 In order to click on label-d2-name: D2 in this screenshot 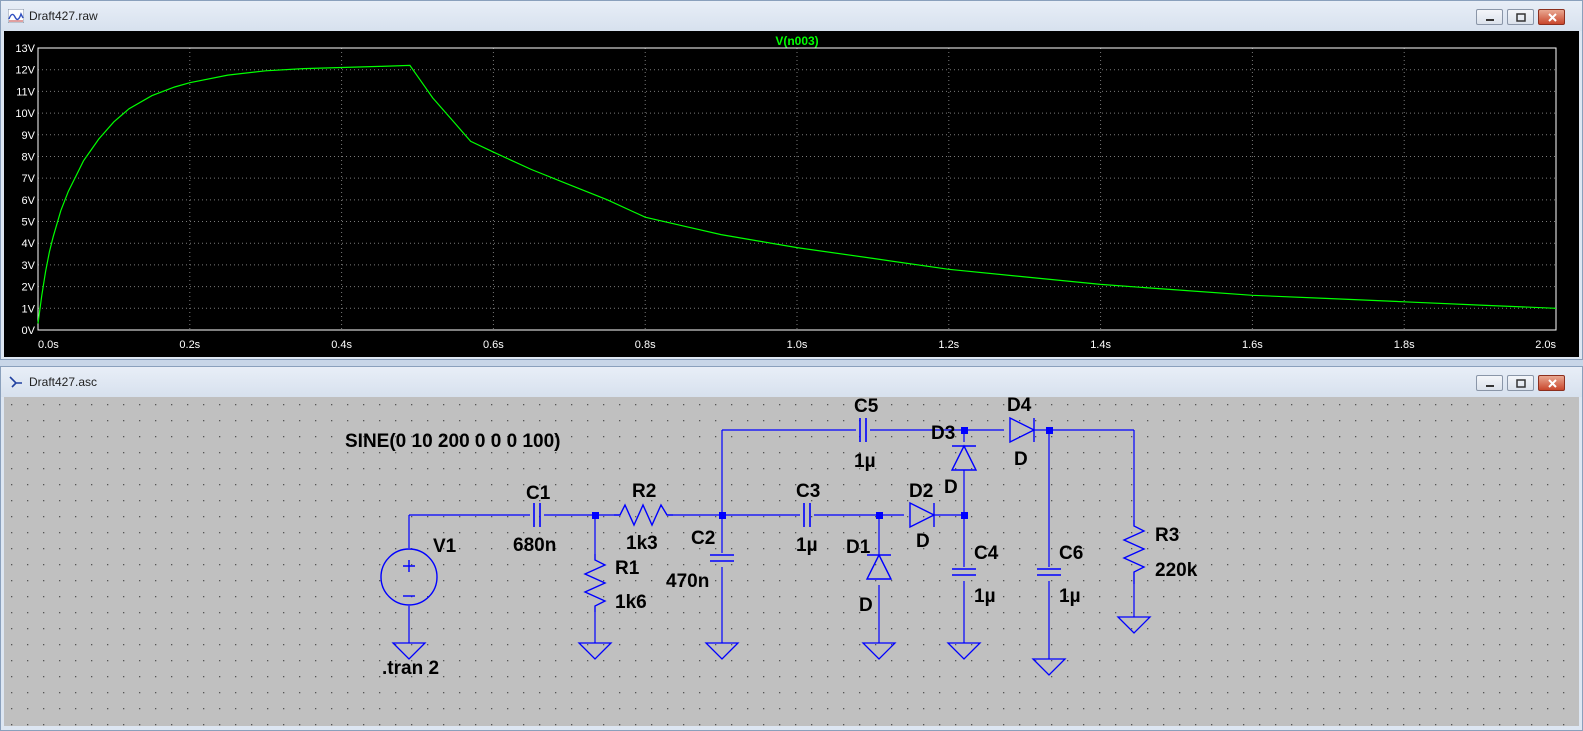, I will do `click(921, 491)`.